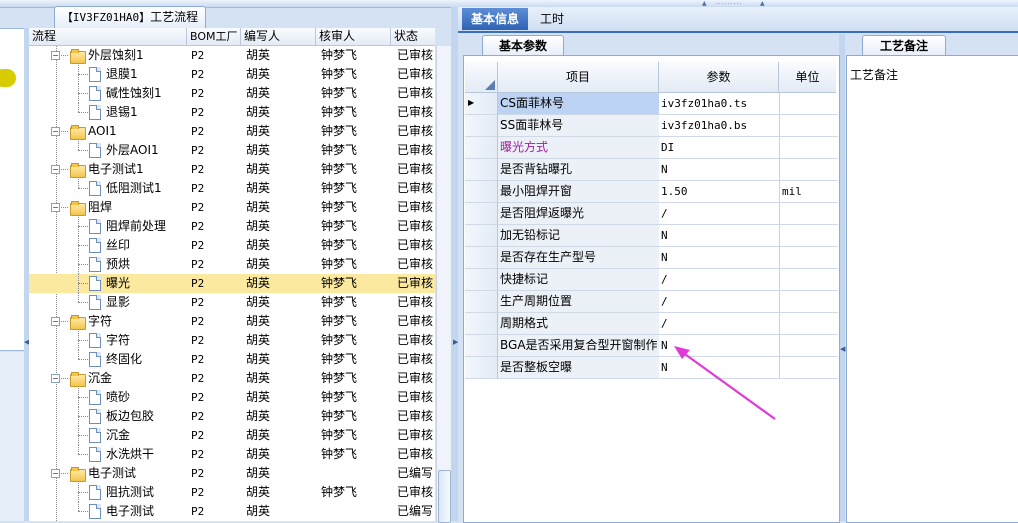 The image size is (1018, 523). What do you see at coordinates (578, 77) in the screenshot?
I see `grid-col-item: 项目` at bounding box center [578, 77].